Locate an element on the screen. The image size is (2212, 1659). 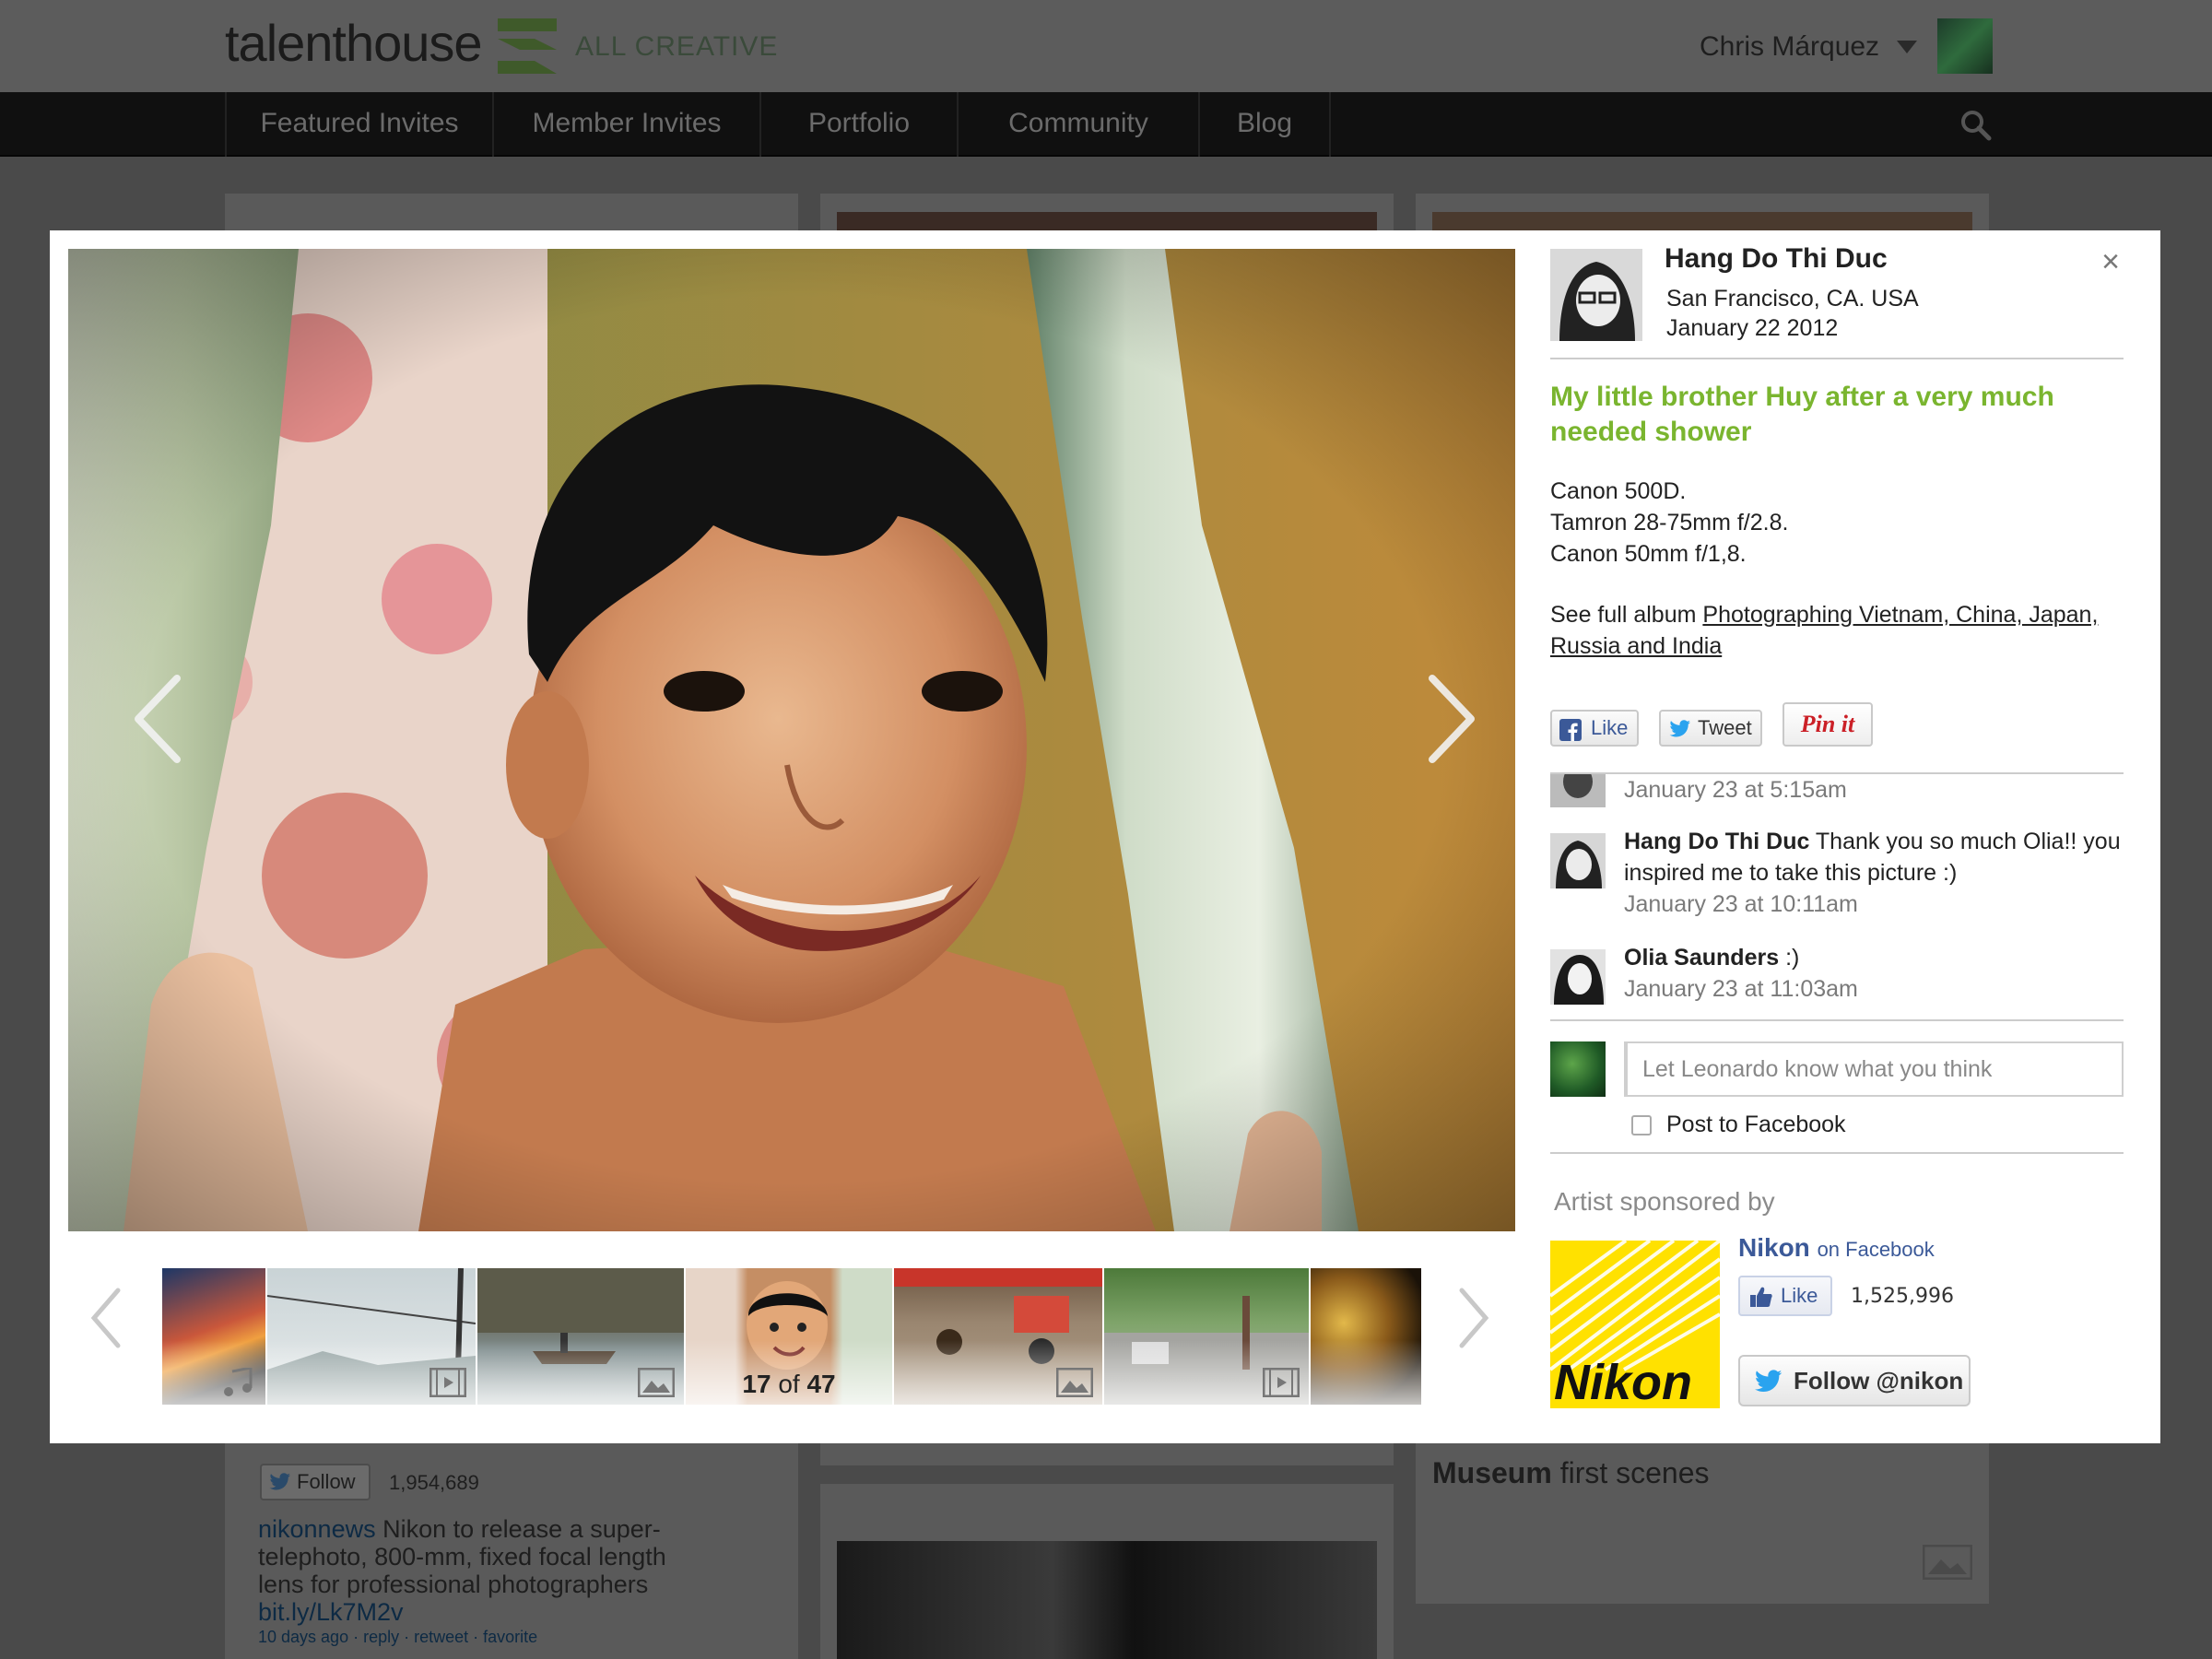
post-to-facebook-label: Post to Facebook is located at coordinates (1756, 1125).